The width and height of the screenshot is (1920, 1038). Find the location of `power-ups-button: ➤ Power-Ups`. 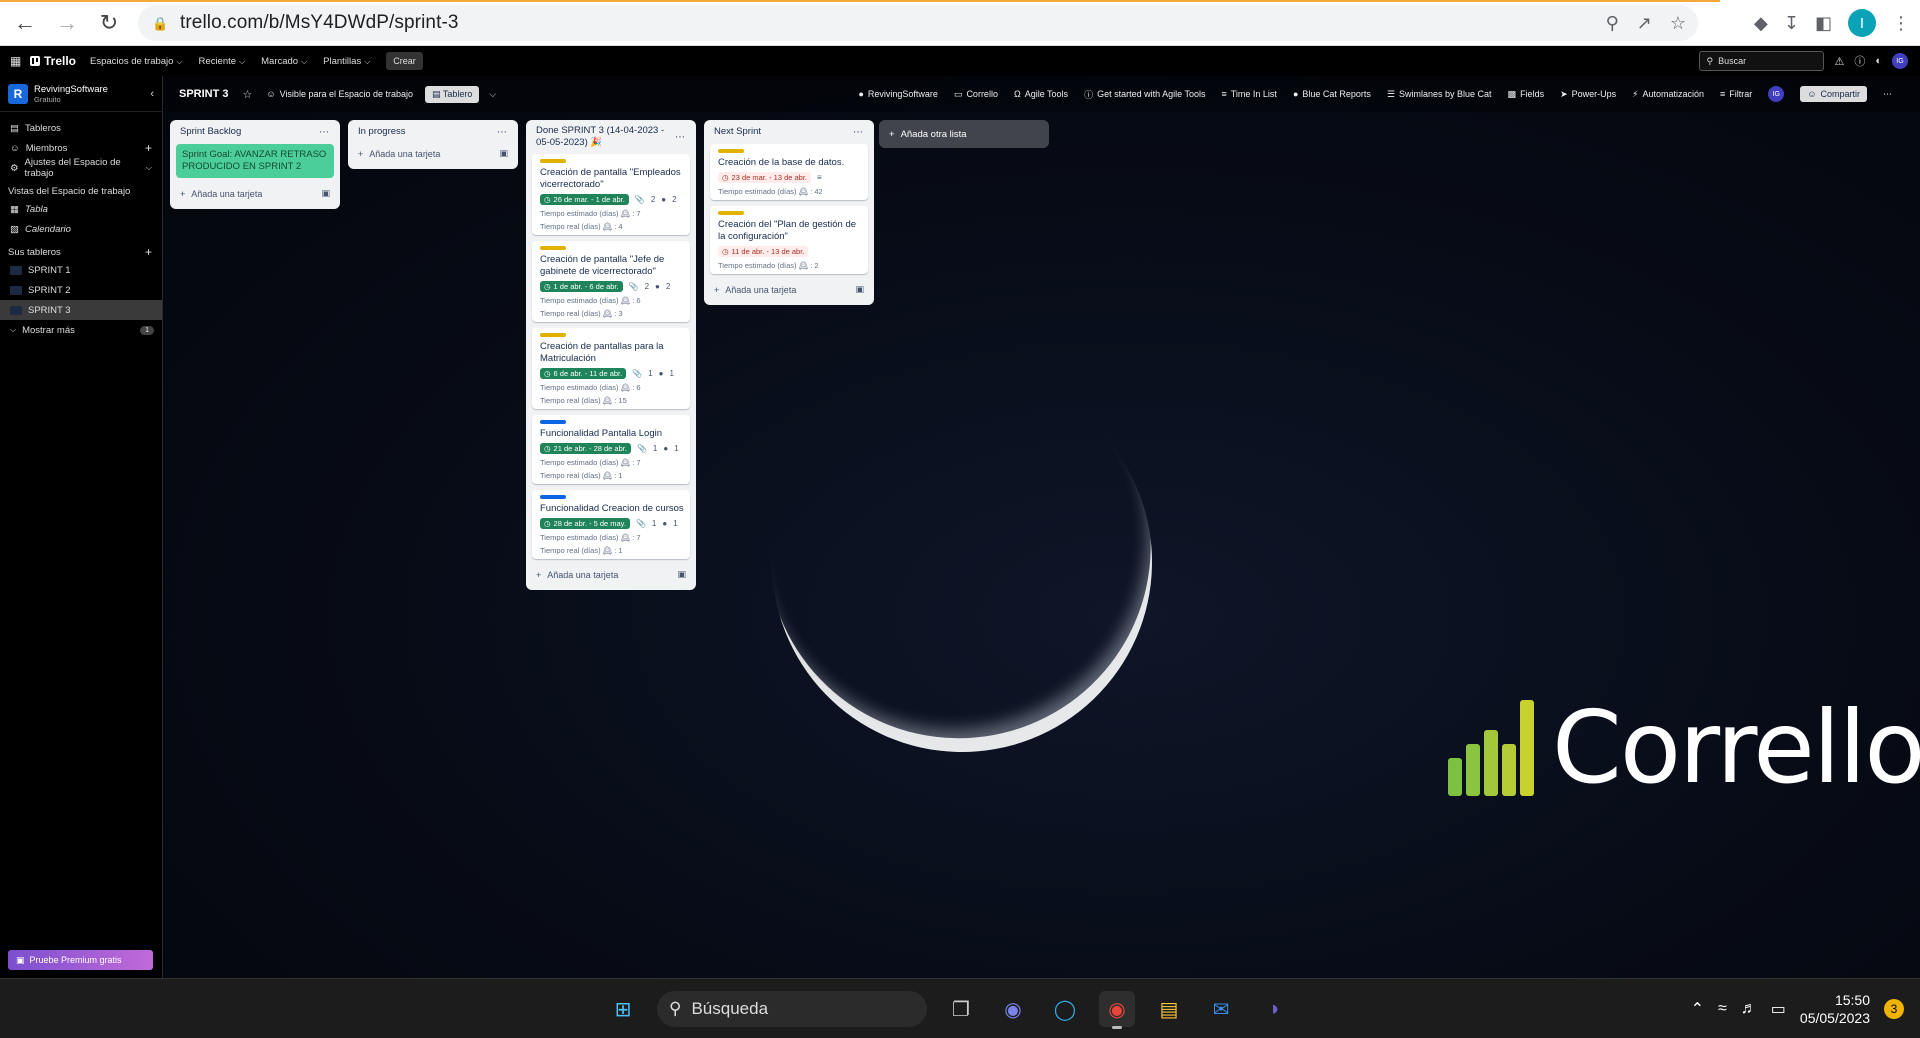

power-ups-button: ➤ Power-Ups is located at coordinates (1588, 94).